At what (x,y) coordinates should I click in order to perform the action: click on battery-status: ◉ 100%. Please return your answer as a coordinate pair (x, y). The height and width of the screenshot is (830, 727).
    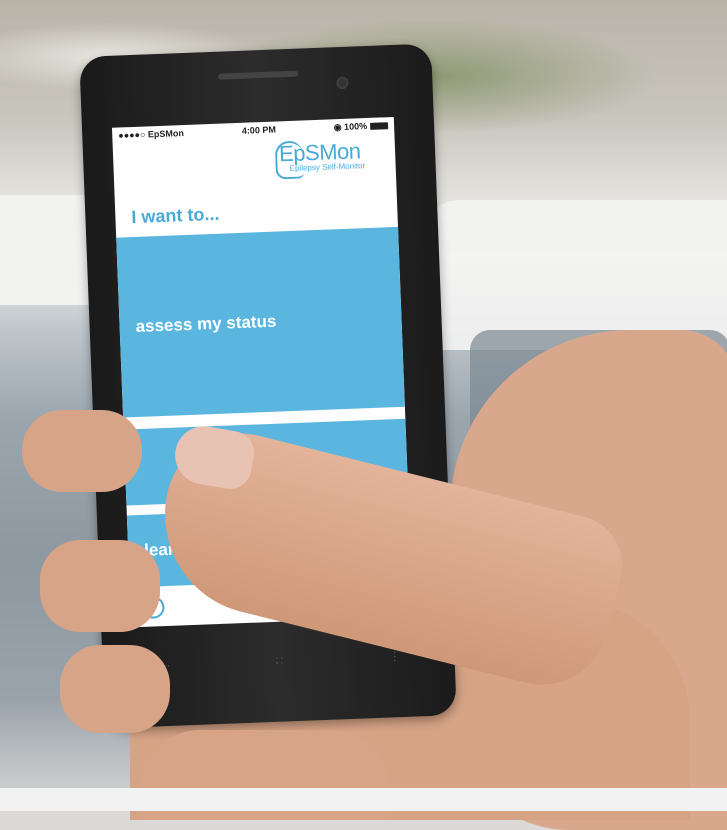
    Looking at the image, I should click on (361, 126).